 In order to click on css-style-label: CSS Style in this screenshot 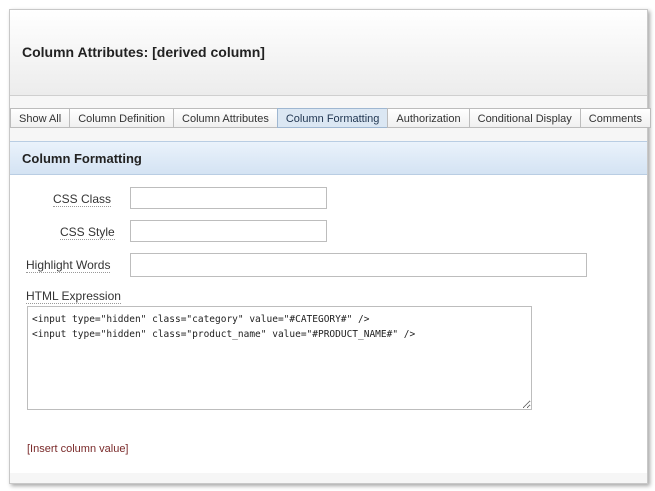, I will do `click(87, 232)`.